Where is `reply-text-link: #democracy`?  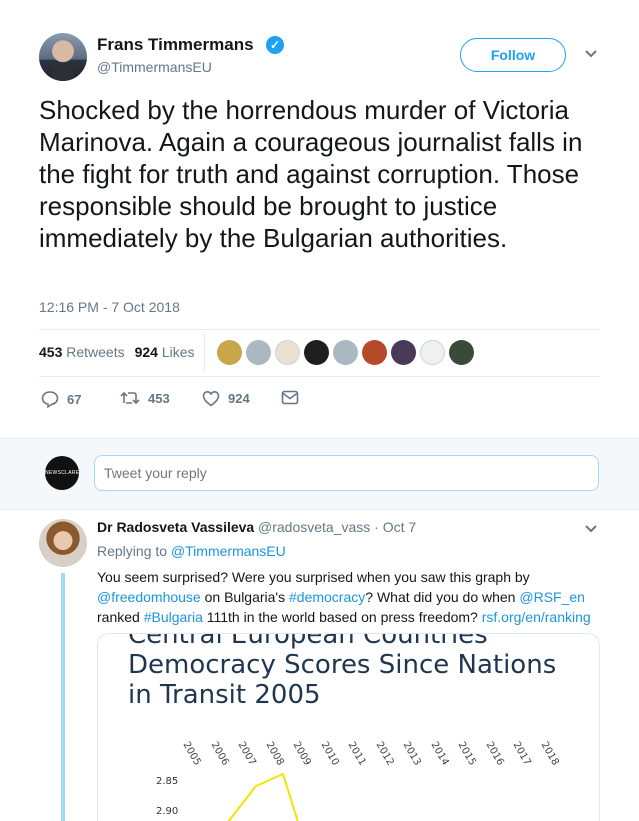 reply-text-link: #democracy is located at coordinates (327, 597).